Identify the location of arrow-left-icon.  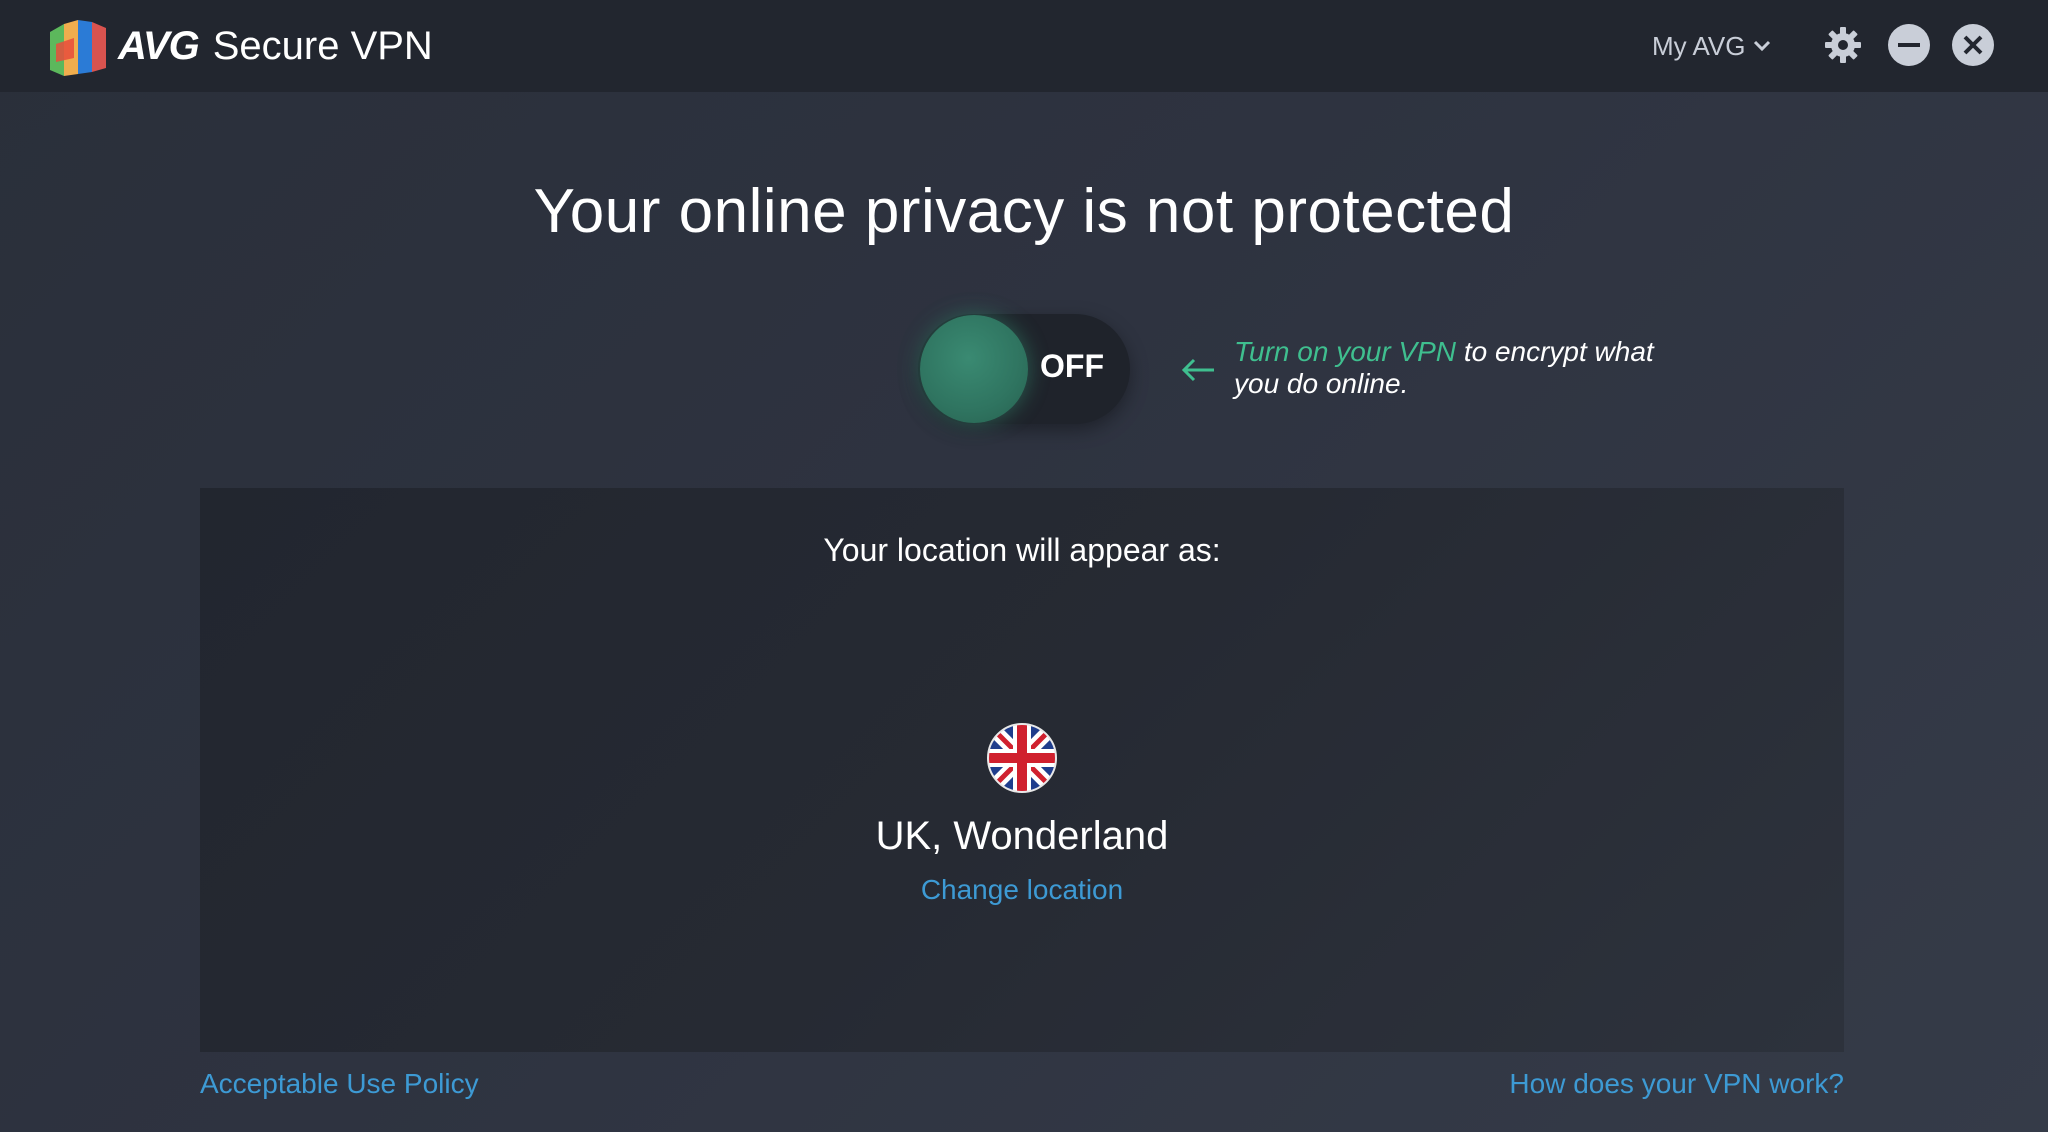
(1197, 370).